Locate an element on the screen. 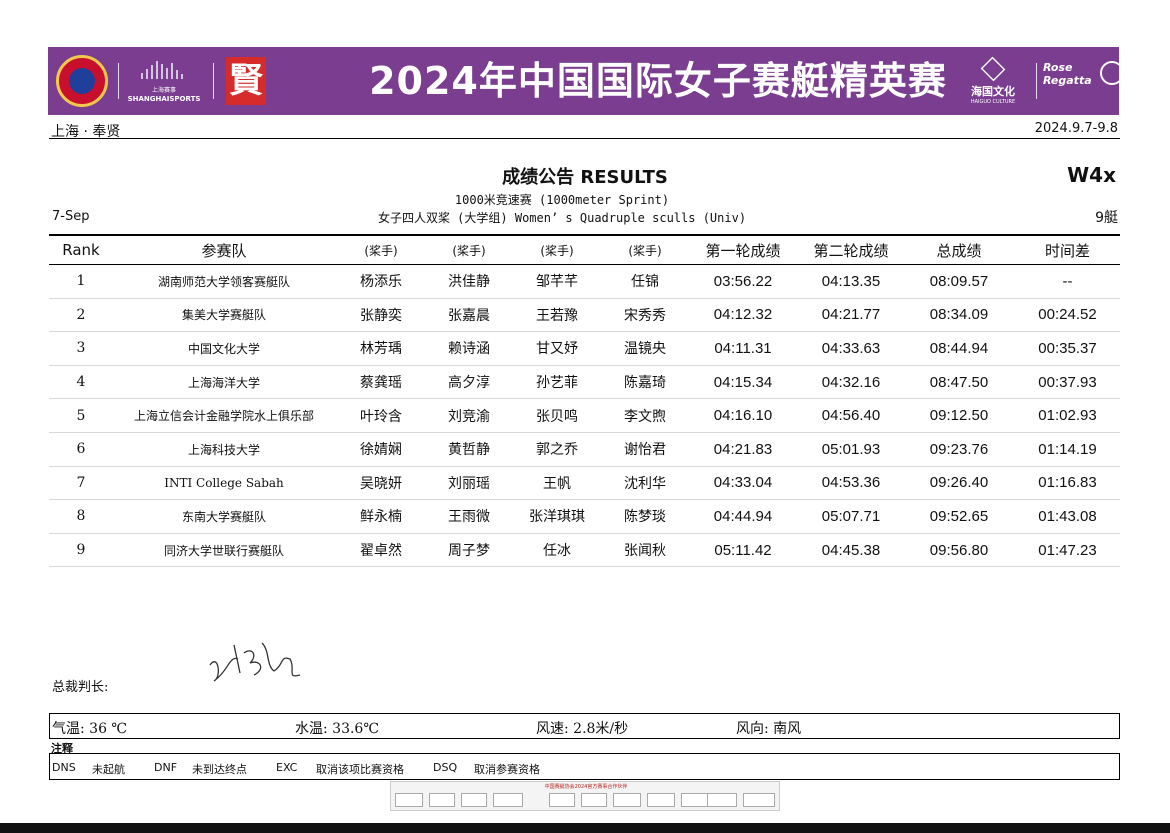 The height and width of the screenshot is (833, 1170). cell-rower: 任冰 is located at coordinates (557, 550).